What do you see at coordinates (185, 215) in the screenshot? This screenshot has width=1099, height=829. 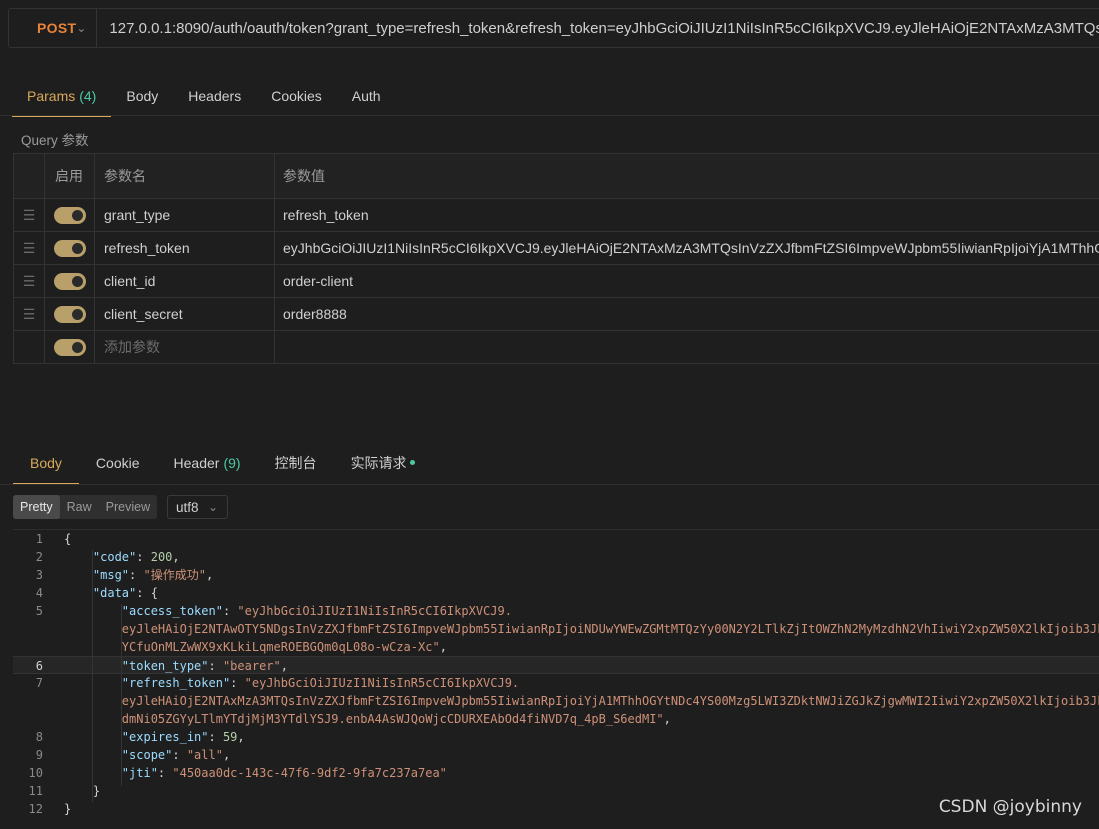 I see `param-name: grant_type` at bounding box center [185, 215].